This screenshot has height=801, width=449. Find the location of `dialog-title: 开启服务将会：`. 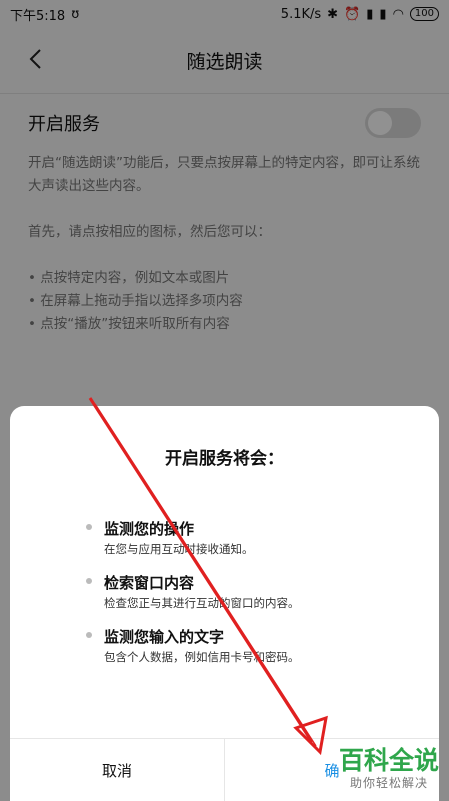

dialog-title: 开启服务将会： is located at coordinates (224, 459).